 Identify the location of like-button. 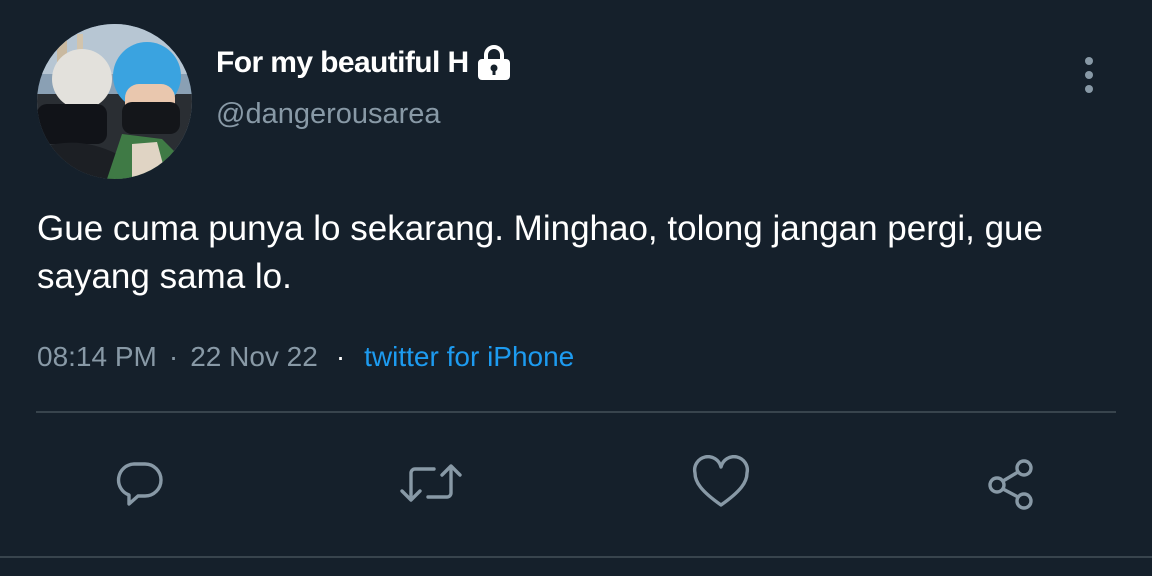
(721, 485).